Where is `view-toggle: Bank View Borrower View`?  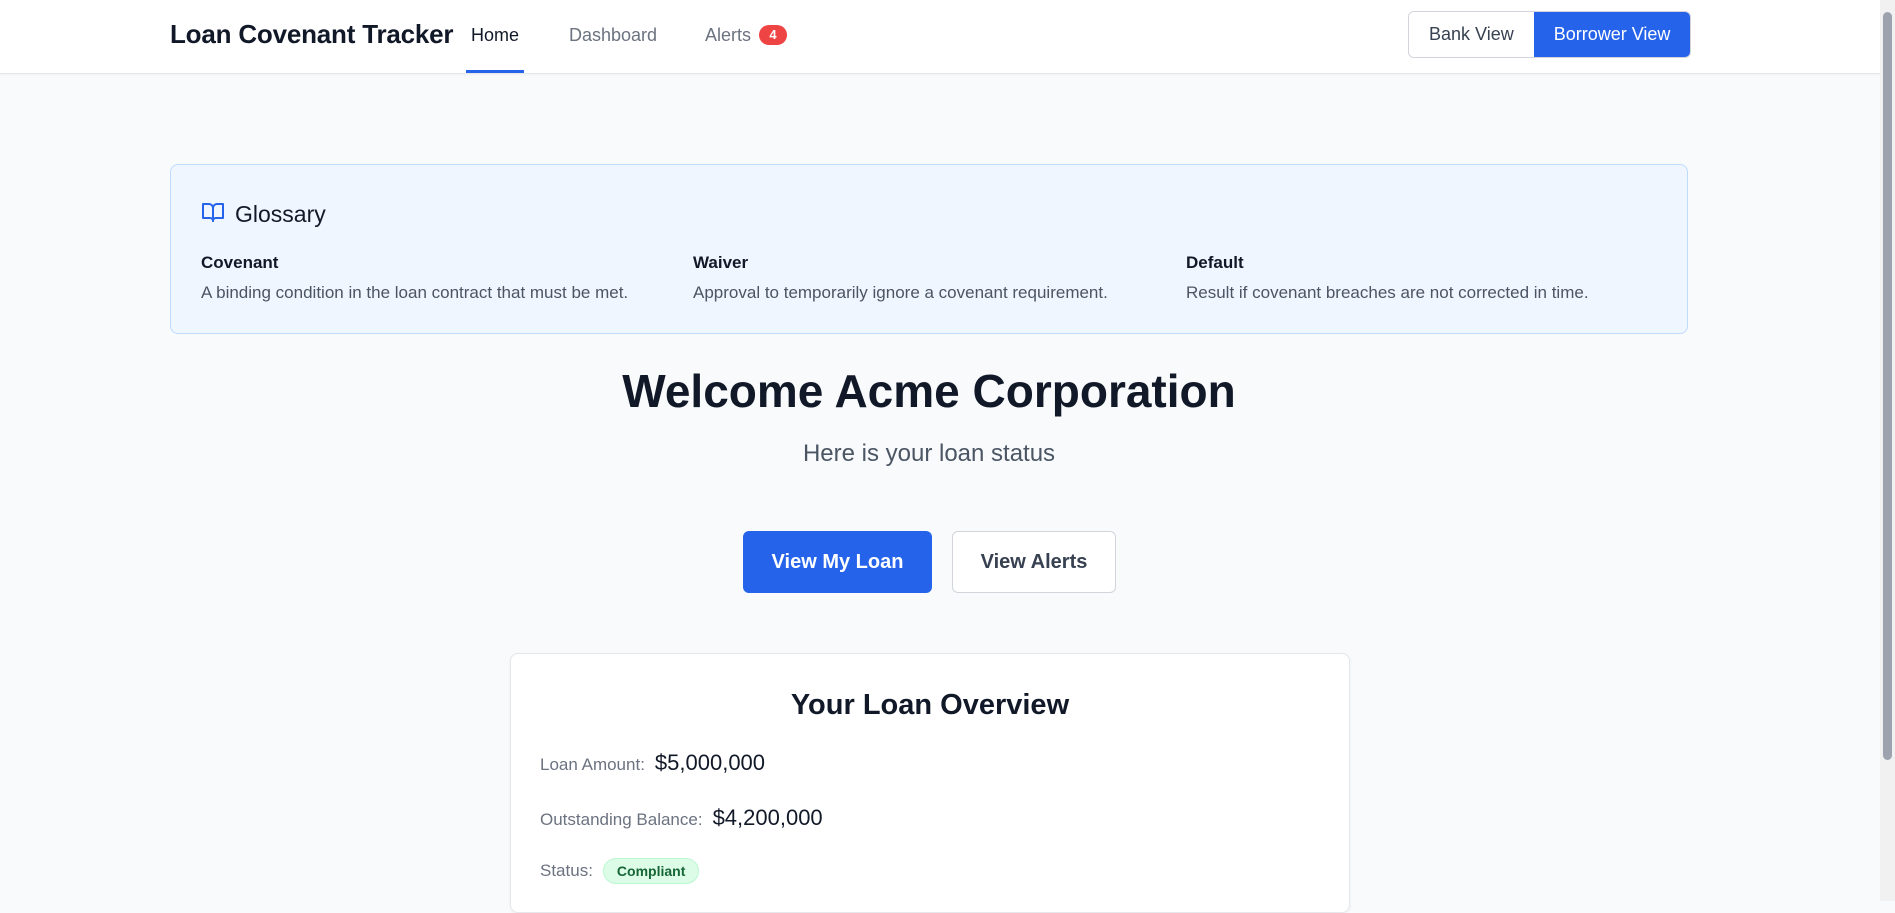
view-toggle: Bank View Borrower View is located at coordinates (1550, 34).